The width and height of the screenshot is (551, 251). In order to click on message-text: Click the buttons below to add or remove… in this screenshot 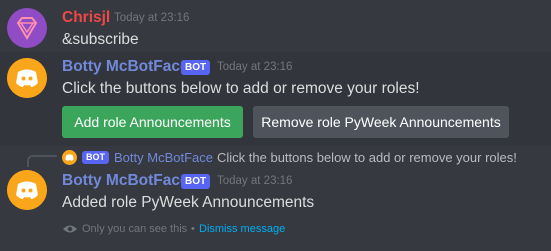, I will do `click(241, 88)`.